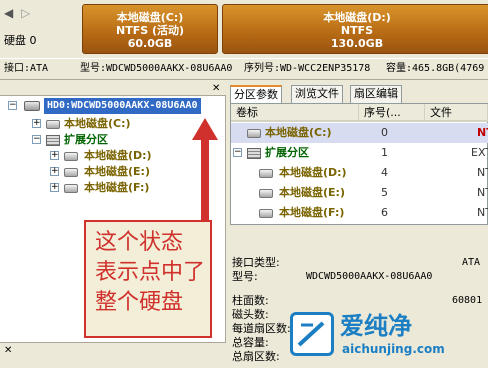 The height and width of the screenshot is (368, 488). What do you see at coordinates (384, 212) in the screenshot?
I see `row-seq: 6` at bounding box center [384, 212].